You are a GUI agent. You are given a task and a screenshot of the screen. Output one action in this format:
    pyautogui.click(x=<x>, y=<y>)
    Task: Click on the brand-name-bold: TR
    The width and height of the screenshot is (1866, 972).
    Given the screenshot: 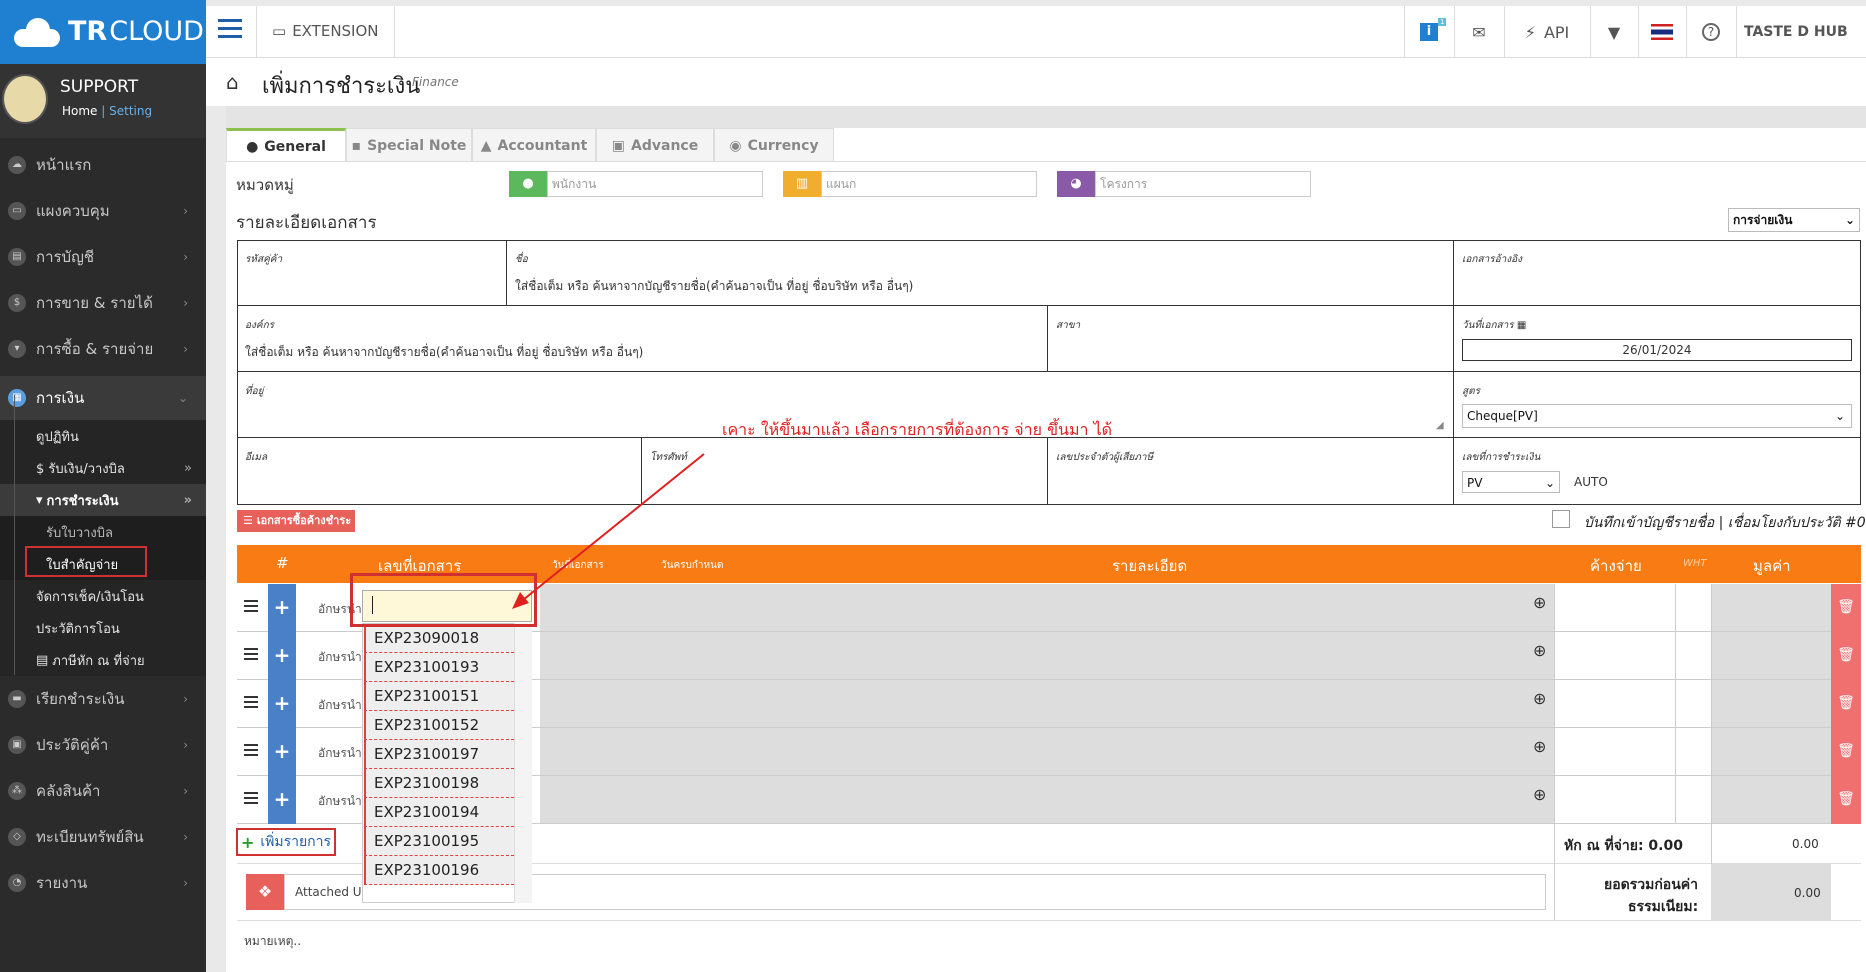 What is the action you would take?
    pyautogui.click(x=88, y=31)
    